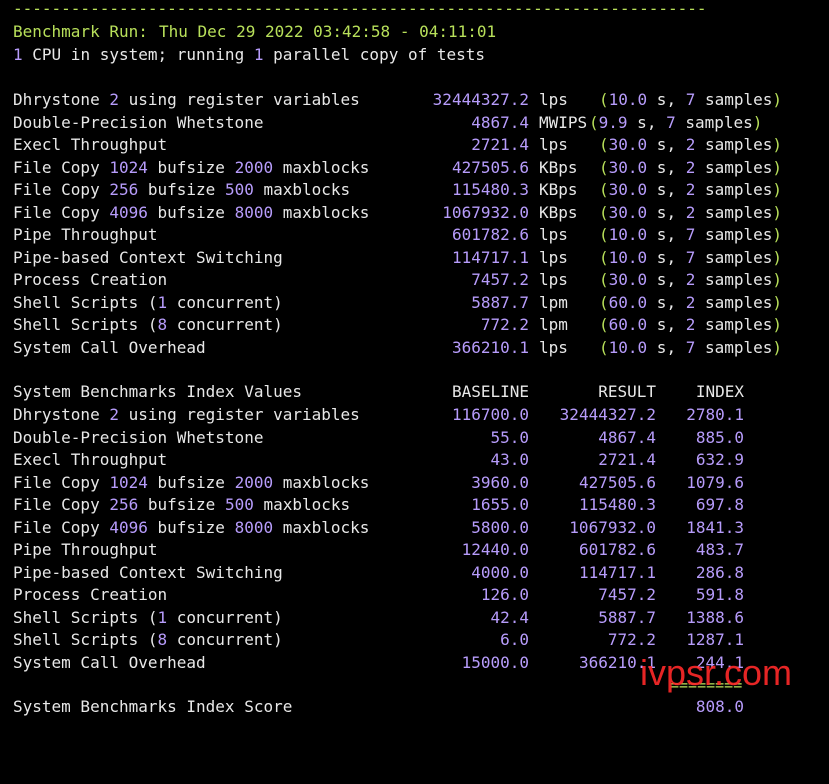 The width and height of the screenshot is (829, 784). What do you see at coordinates (138, 54) in the screenshot?
I see `cpu-text: CPU in system; running` at bounding box center [138, 54].